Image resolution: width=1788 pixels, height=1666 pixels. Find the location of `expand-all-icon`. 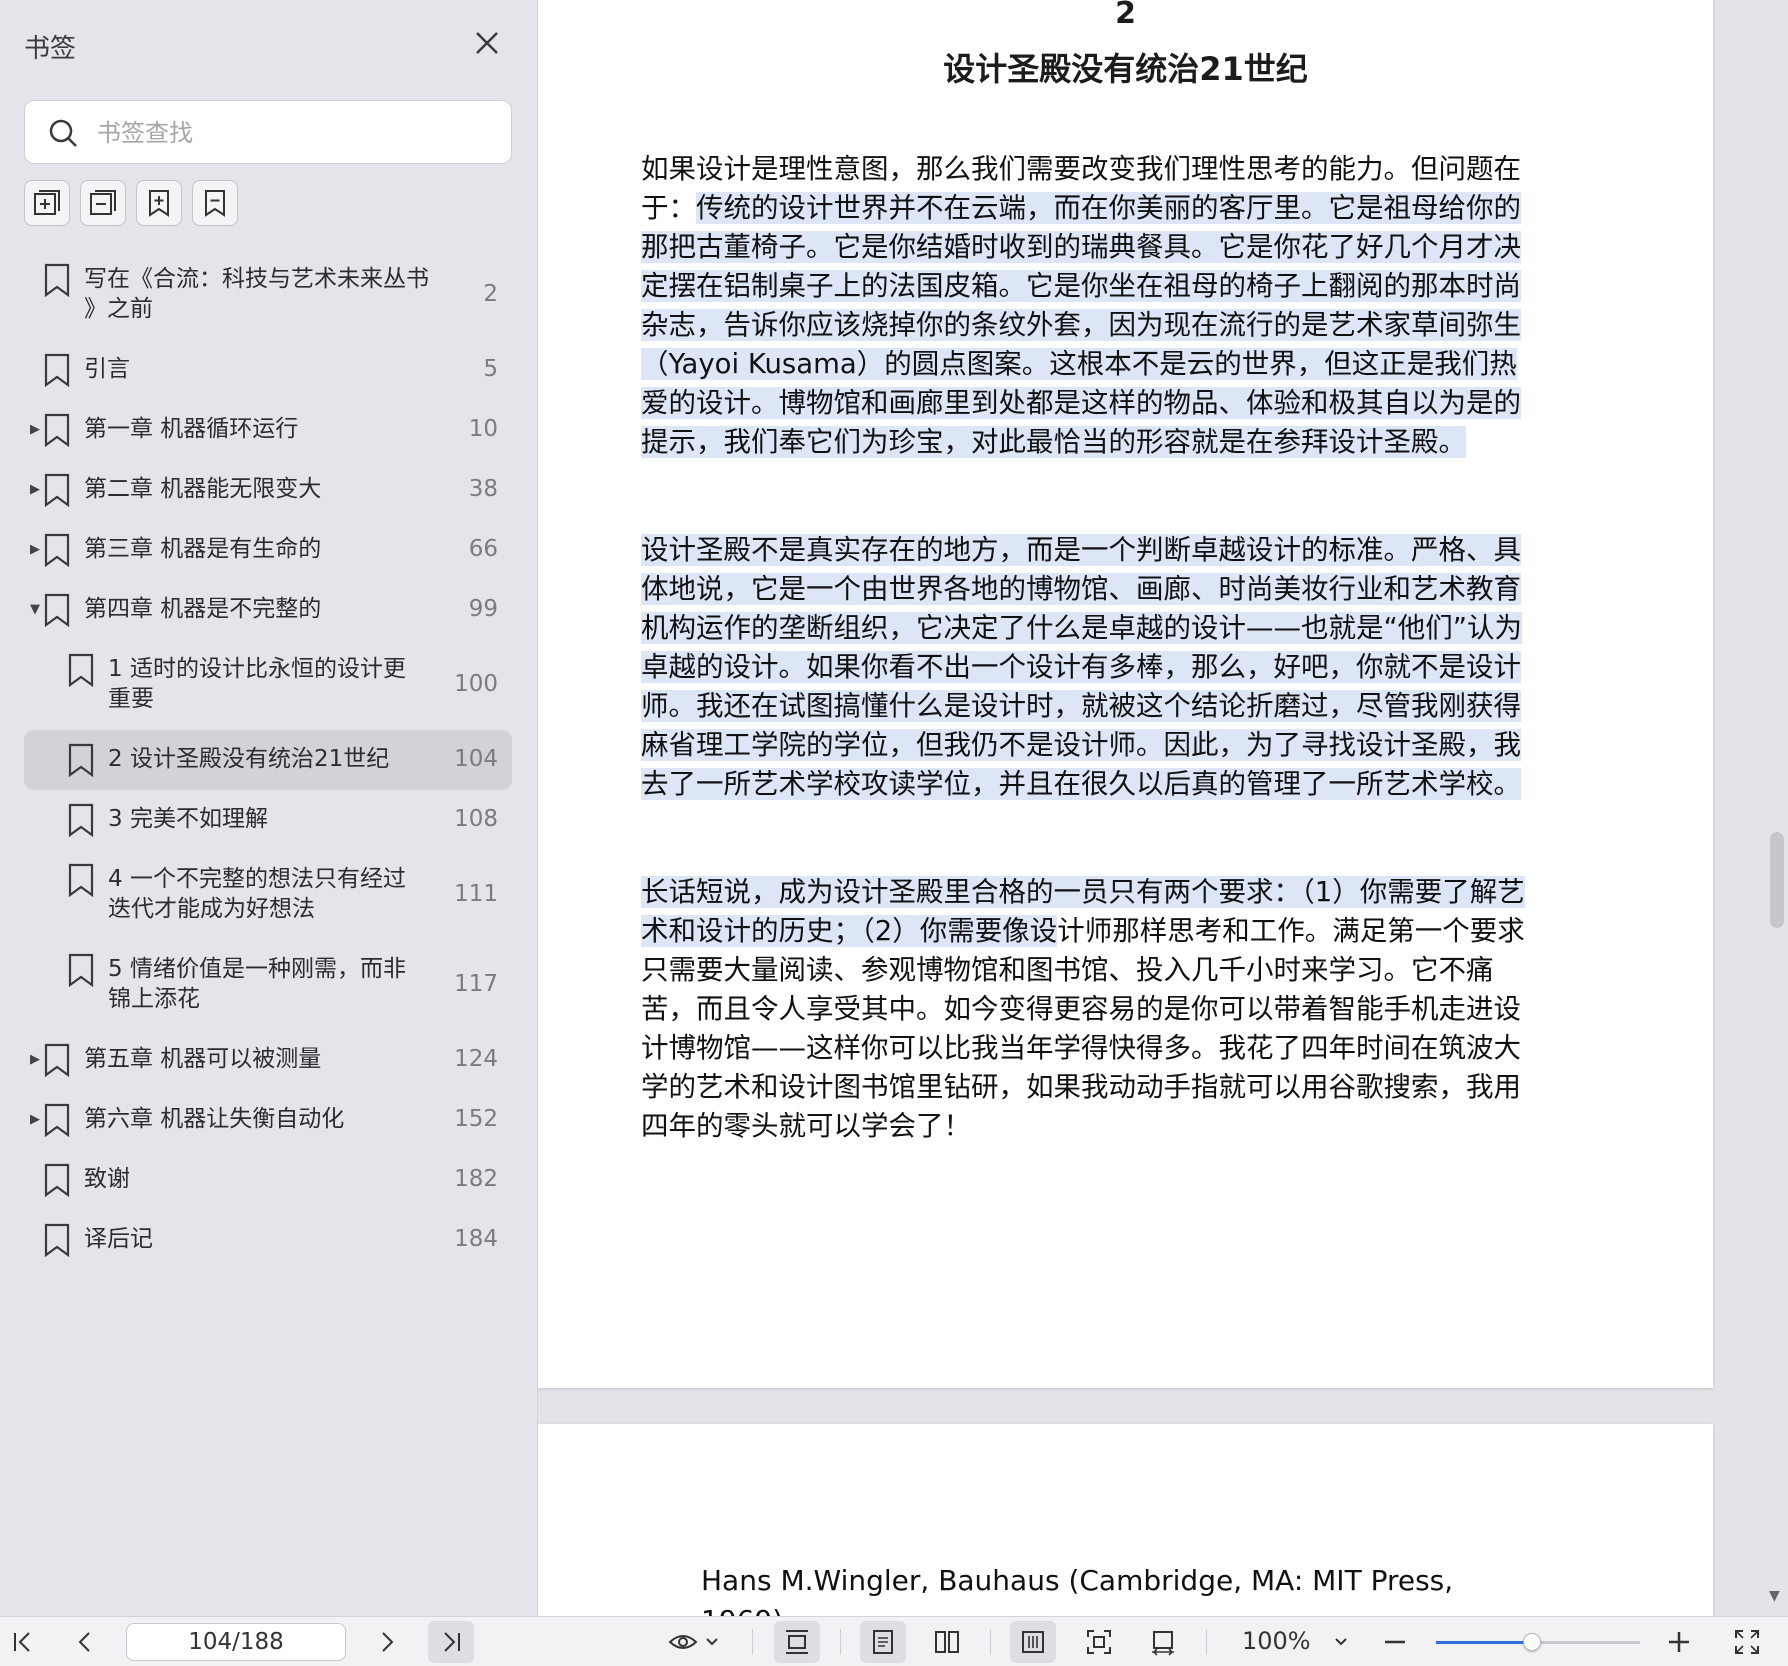

expand-all-icon is located at coordinates (47, 203).